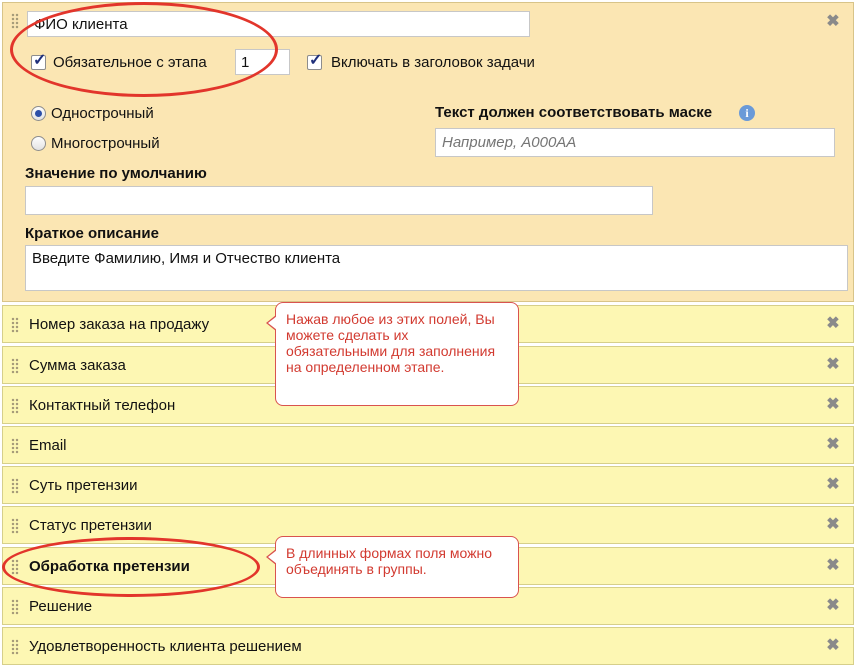 This screenshot has height=670, width=860. I want to click on single-line-radio, so click(38, 113).